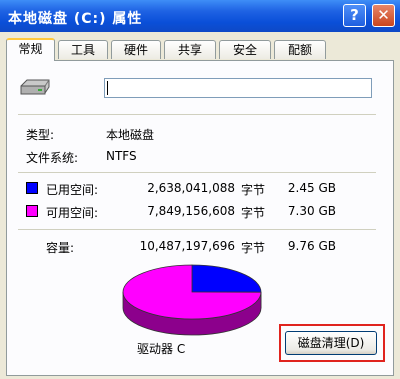 The image size is (400, 379). Describe the element at coordinates (52, 158) in the screenshot. I see `filesystem-label: 文件系统:` at that location.